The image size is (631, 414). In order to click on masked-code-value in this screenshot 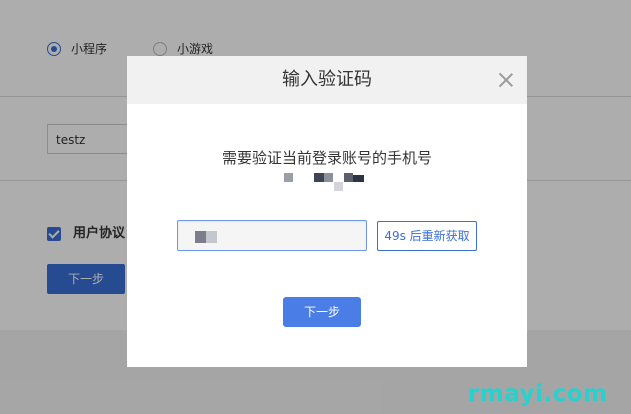, I will do `click(206, 237)`.